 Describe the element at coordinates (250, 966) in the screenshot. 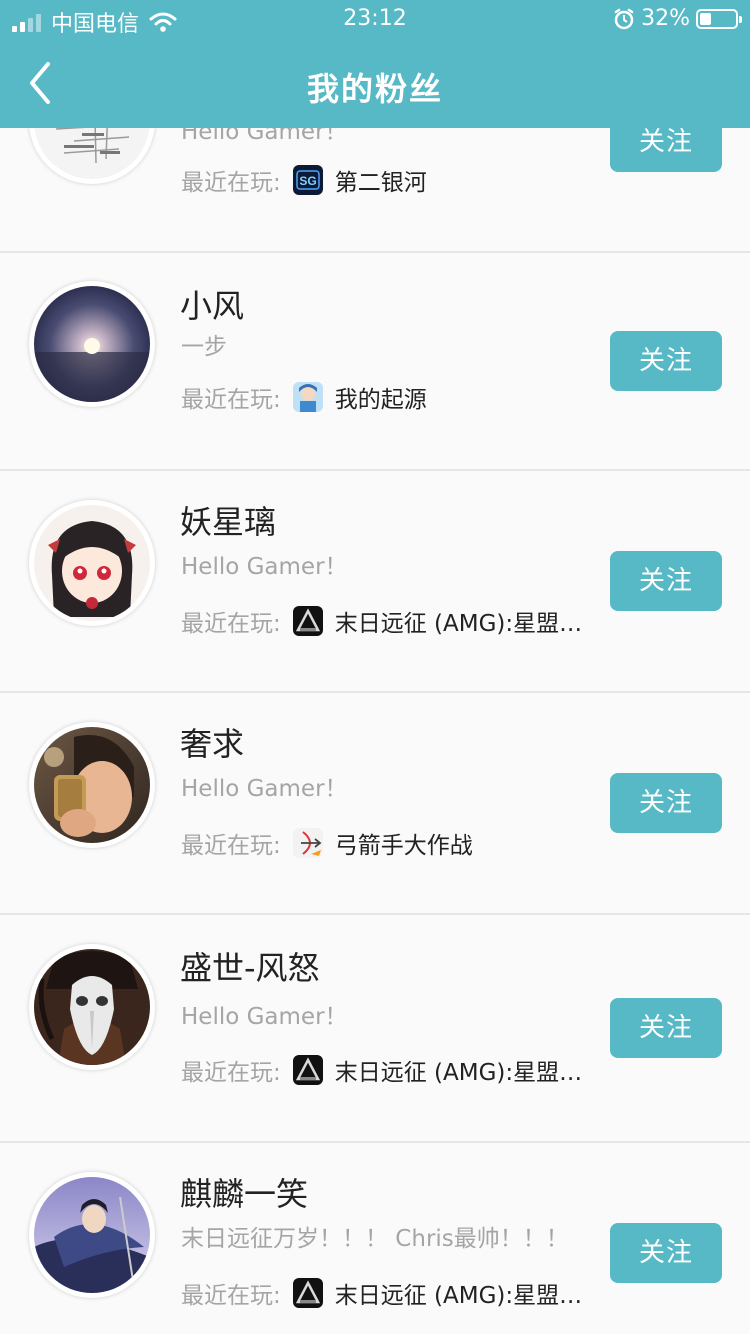

I see `fan-name: 盛世-风怒` at that location.